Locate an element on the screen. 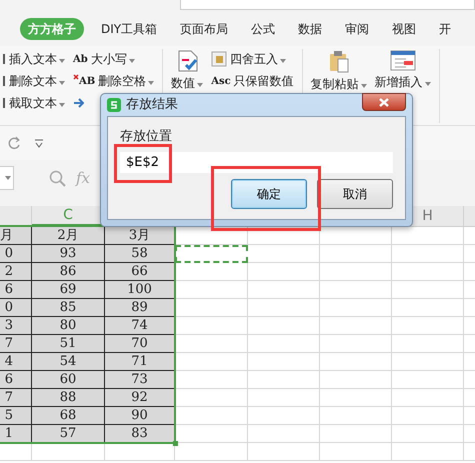 The image size is (475, 463). close-icon is located at coordinates (384, 102).